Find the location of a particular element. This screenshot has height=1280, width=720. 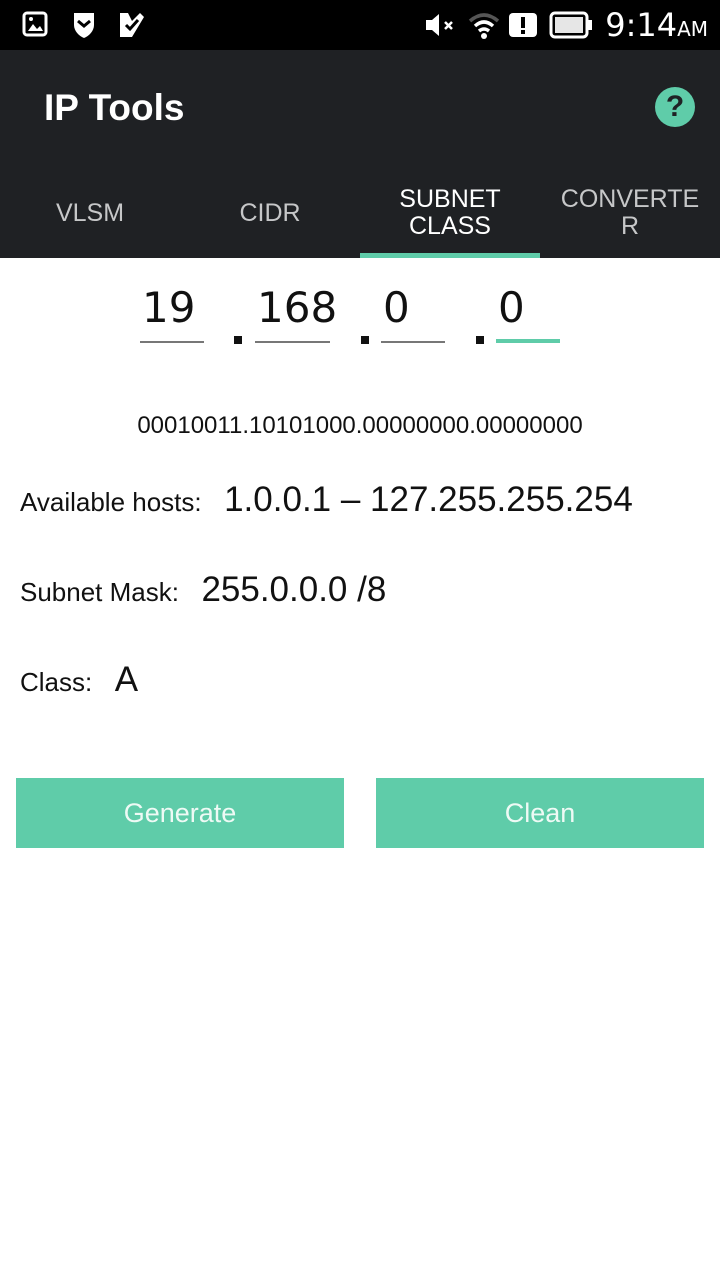

alert-icon is located at coordinates (523, 25).